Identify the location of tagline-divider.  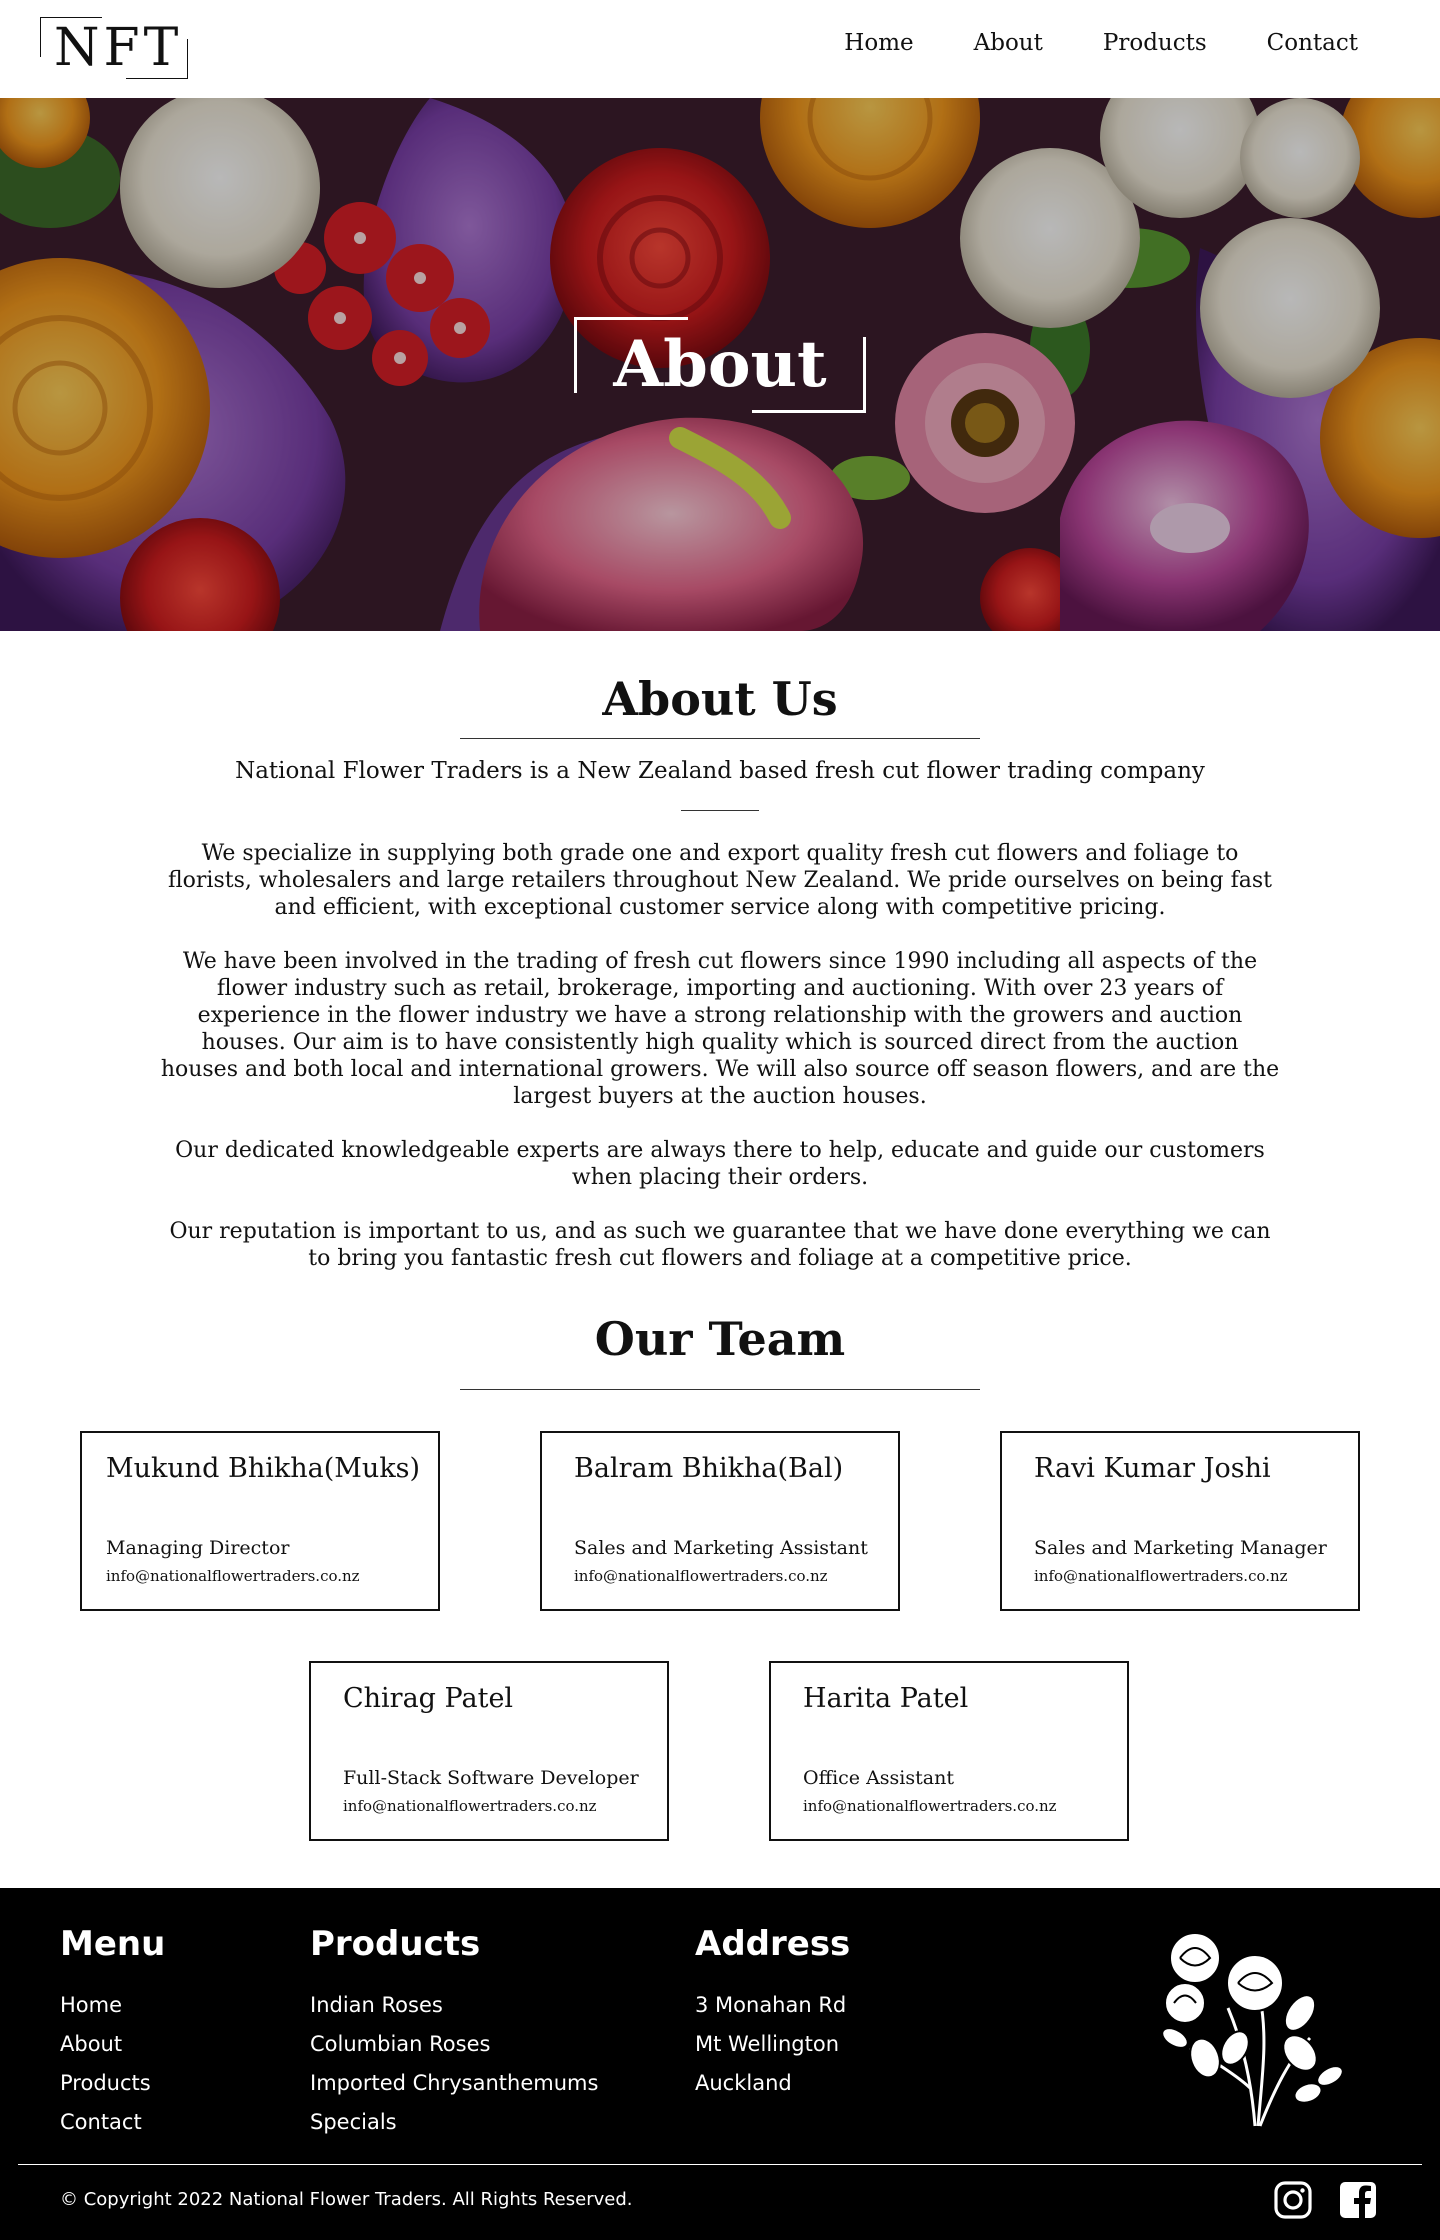
(720, 810).